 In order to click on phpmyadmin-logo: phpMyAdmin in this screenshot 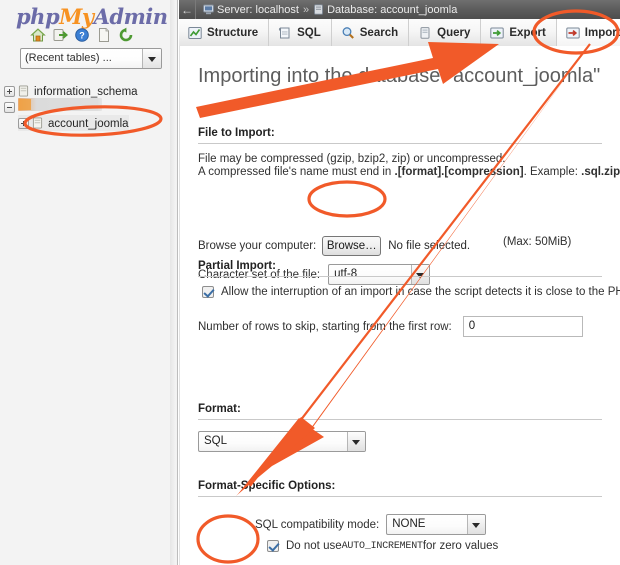, I will do `click(92, 16)`.